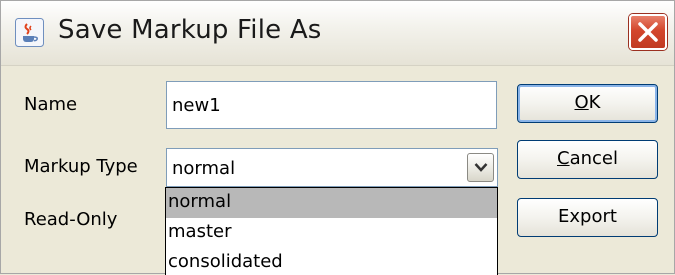 The height and width of the screenshot is (275, 675). I want to click on java-cup-icon, so click(29, 32).